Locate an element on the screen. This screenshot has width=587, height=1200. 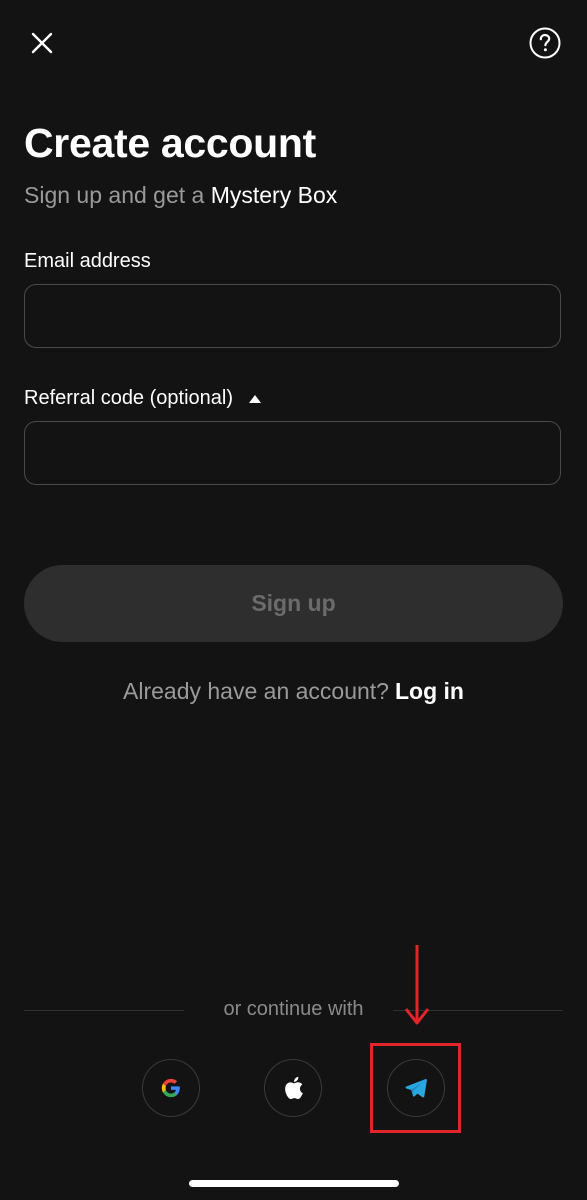
subtitle-prefix: Sign up and get a is located at coordinates (114, 195).